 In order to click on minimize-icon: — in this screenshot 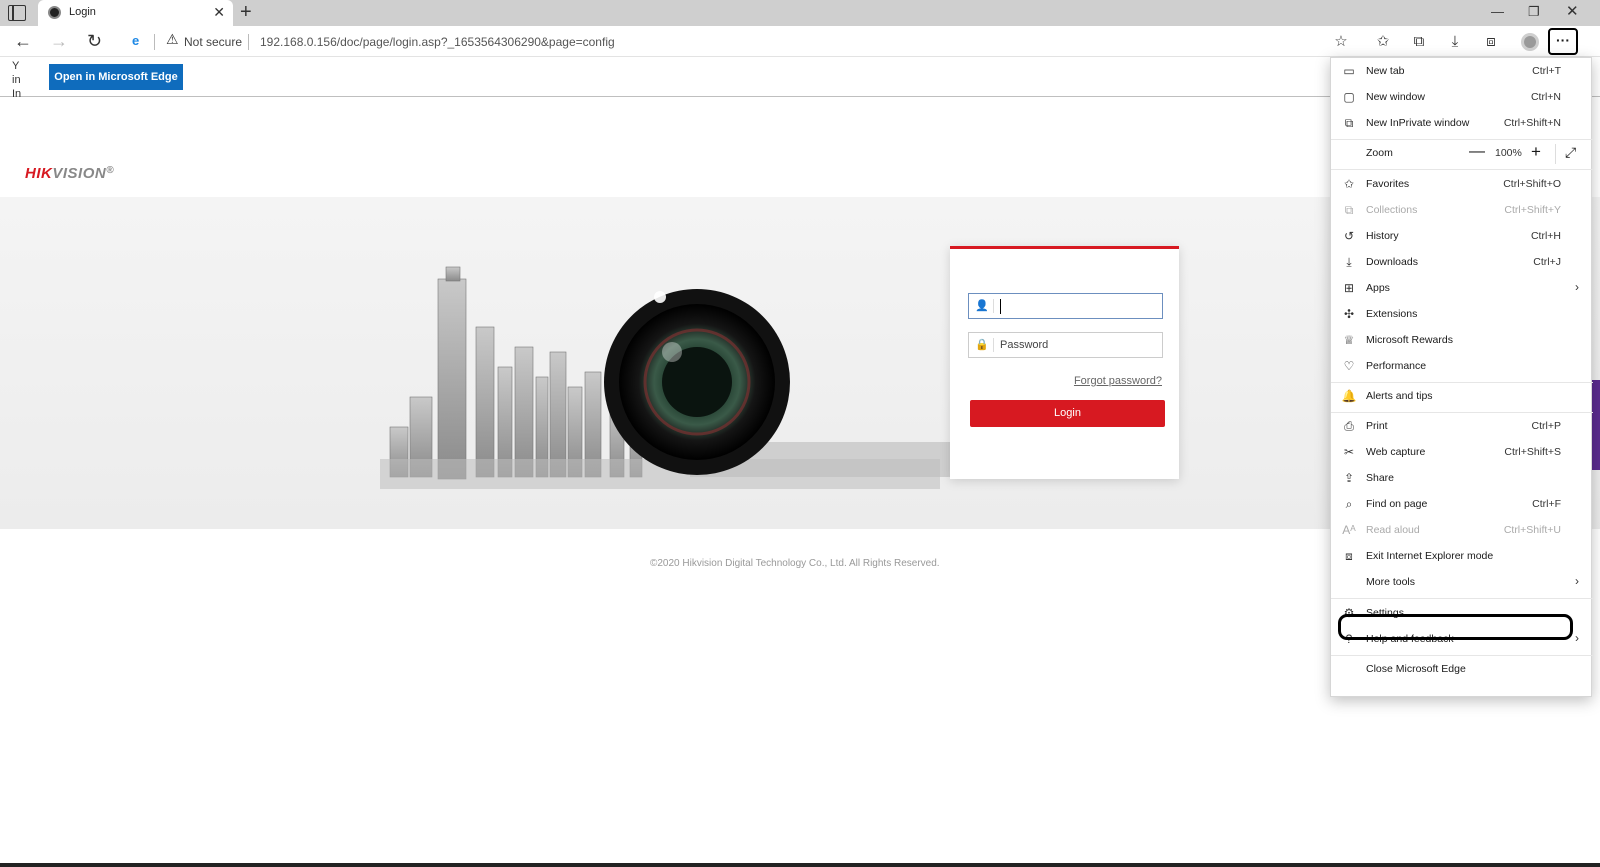, I will do `click(1497, 11)`.